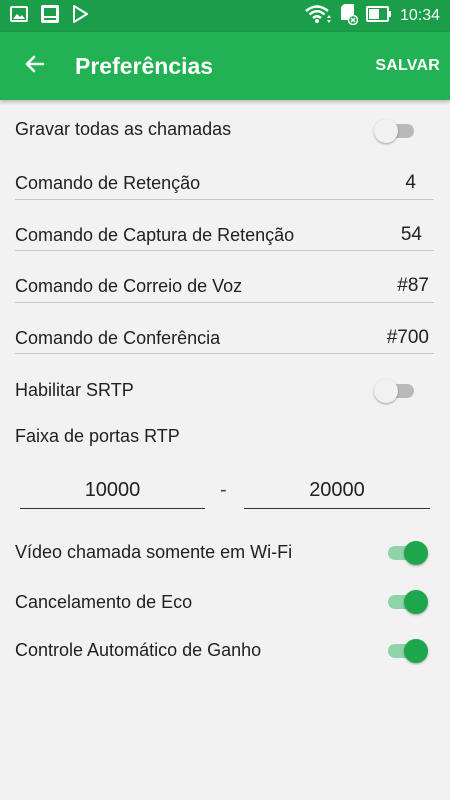  Describe the element at coordinates (74, 390) in the screenshot. I see `enable-srtp-label: Habilitar SRTP` at that location.